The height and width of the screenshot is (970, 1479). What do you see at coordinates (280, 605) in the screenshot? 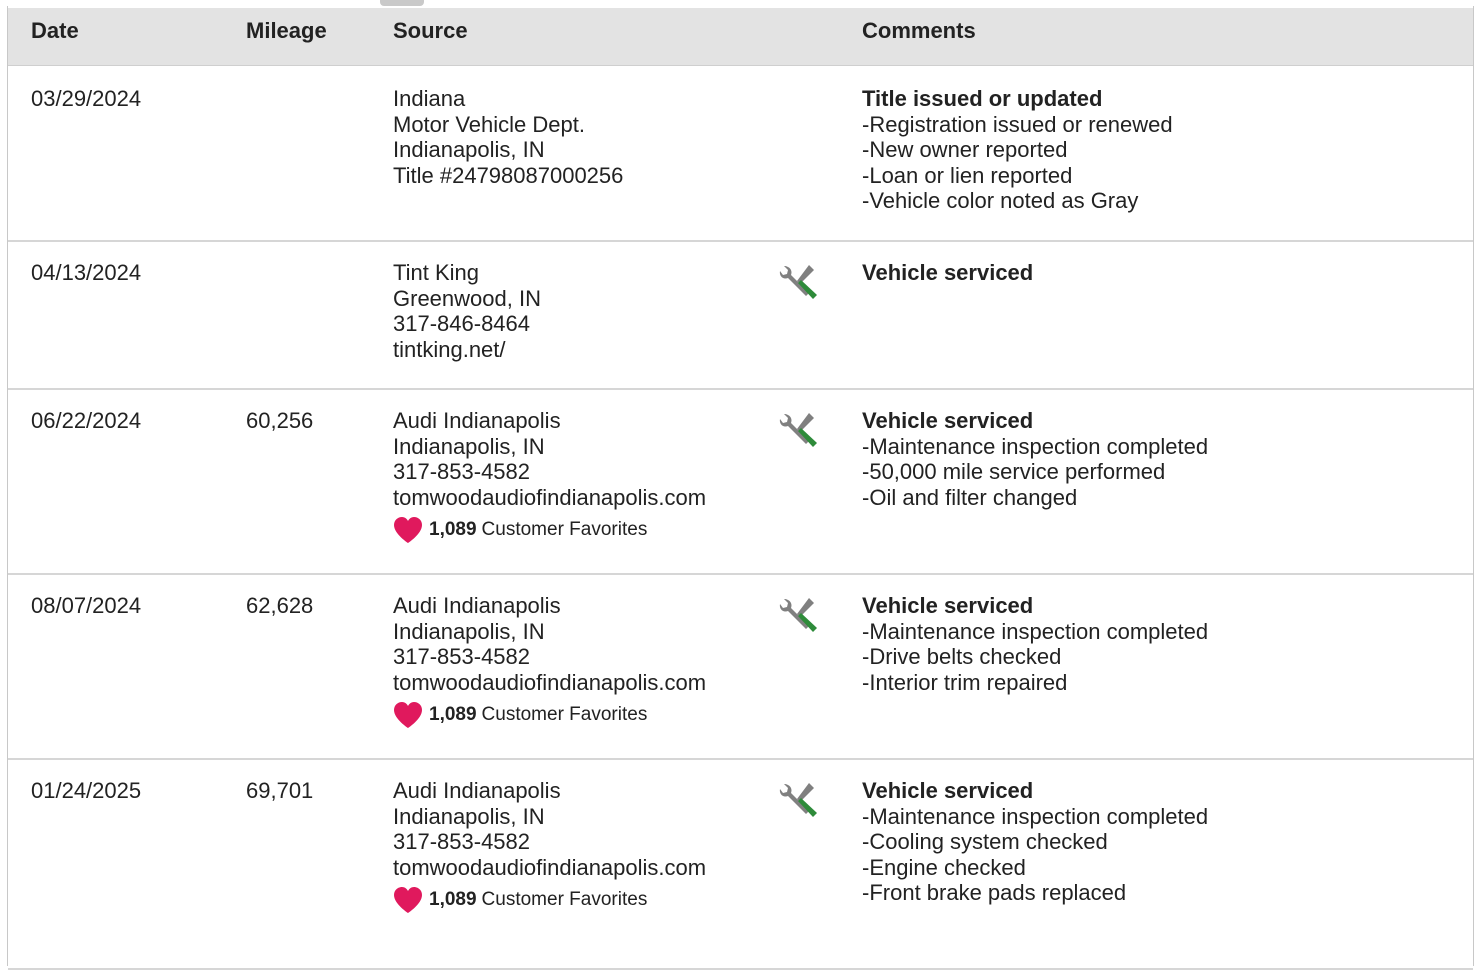
I see `record-mileage: 62,628` at bounding box center [280, 605].